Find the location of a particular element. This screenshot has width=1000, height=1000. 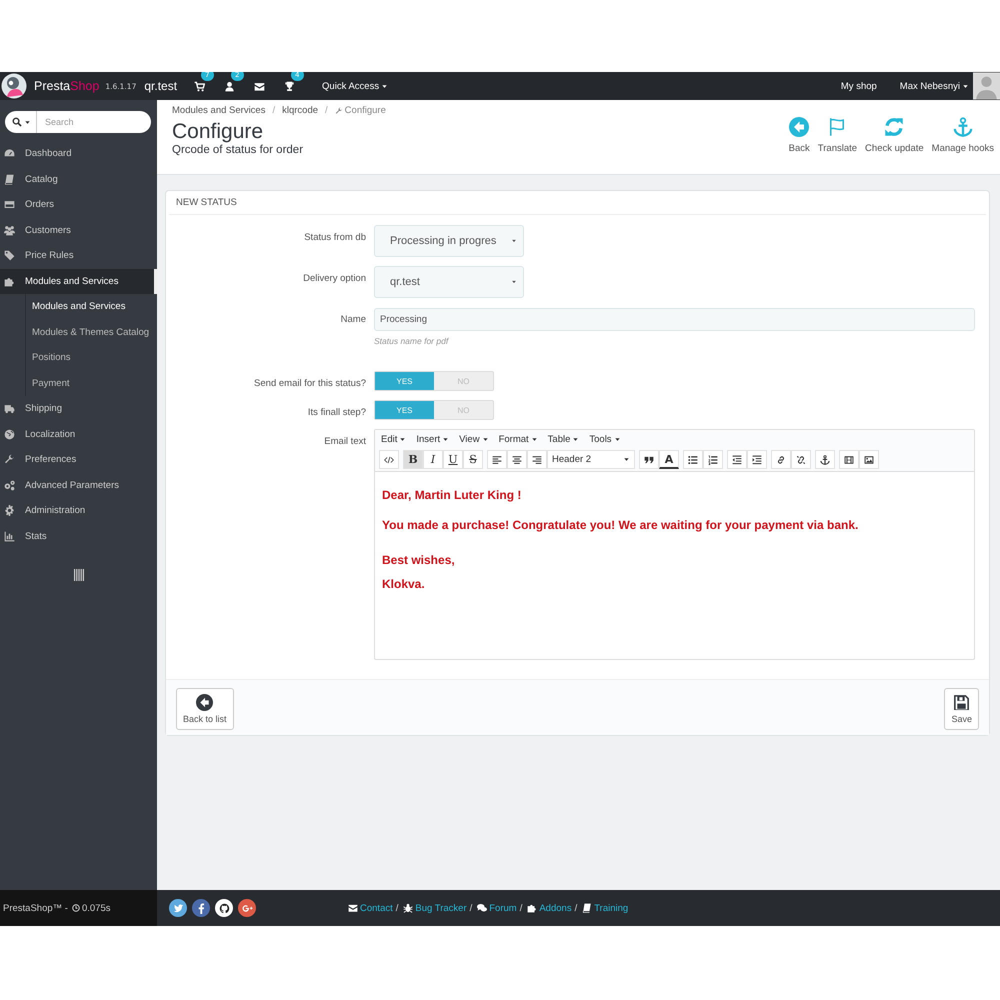

sidebar-menu-item: Price Rules is located at coordinates (78, 255).